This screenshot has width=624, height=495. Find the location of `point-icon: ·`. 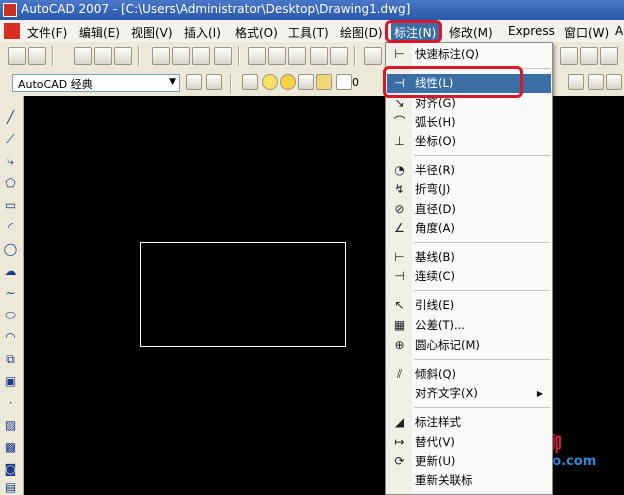

point-icon: · is located at coordinates (10, 403).